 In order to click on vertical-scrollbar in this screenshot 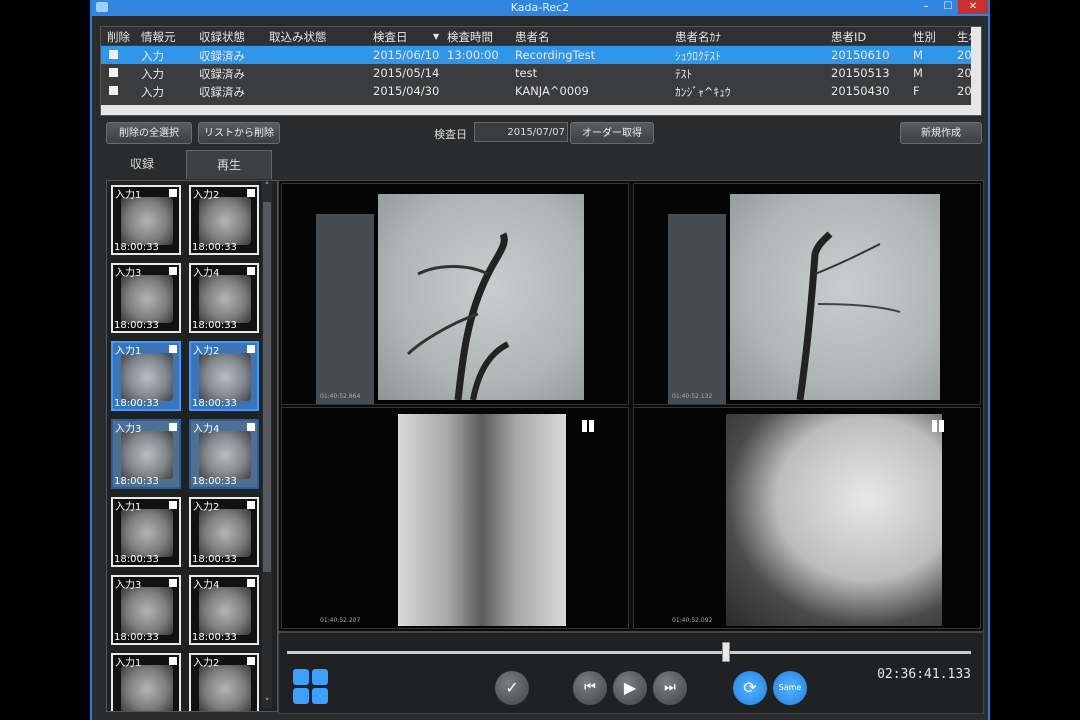, I will do `click(976, 71)`.